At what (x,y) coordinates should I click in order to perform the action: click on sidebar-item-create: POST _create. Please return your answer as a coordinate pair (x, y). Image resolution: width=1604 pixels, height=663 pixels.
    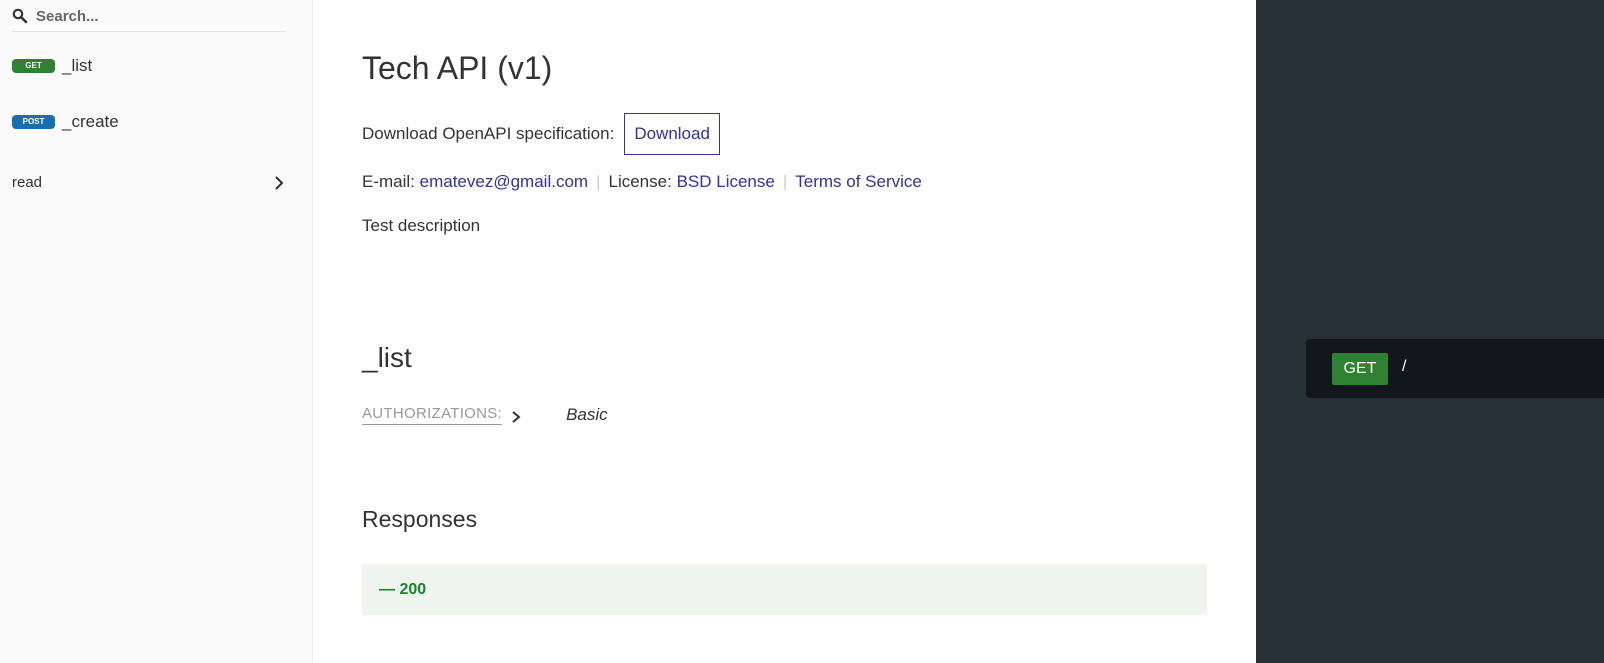
    Looking at the image, I should click on (65, 122).